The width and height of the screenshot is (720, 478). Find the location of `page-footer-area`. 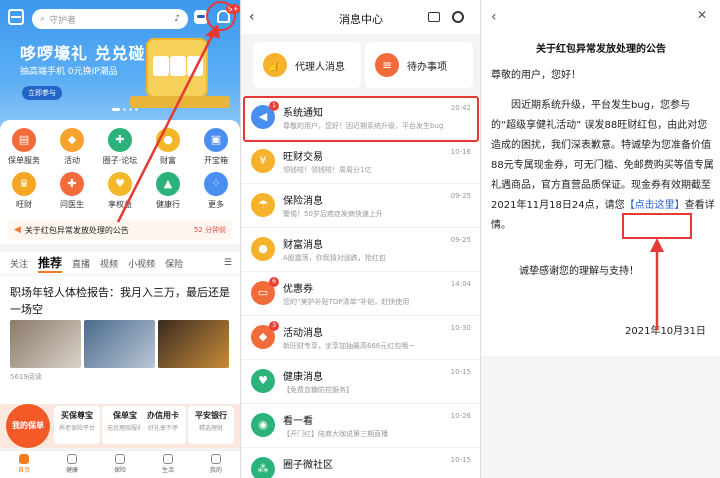

page-footer-area is located at coordinates (600, 417).